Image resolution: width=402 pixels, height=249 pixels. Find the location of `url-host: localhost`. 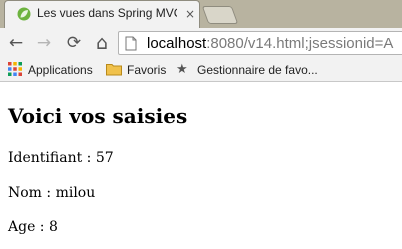

url-host: localhost is located at coordinates (177, 43).